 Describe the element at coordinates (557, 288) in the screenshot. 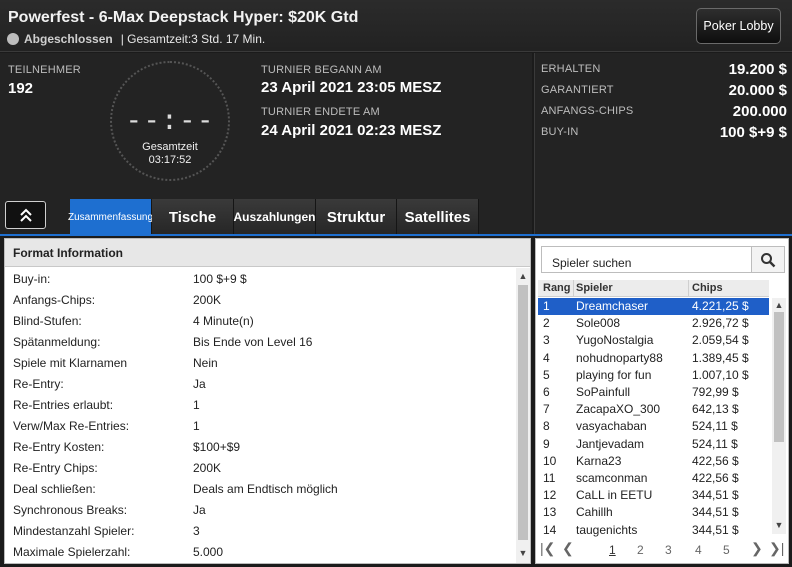

I see `col-rang: Rang` at that location.